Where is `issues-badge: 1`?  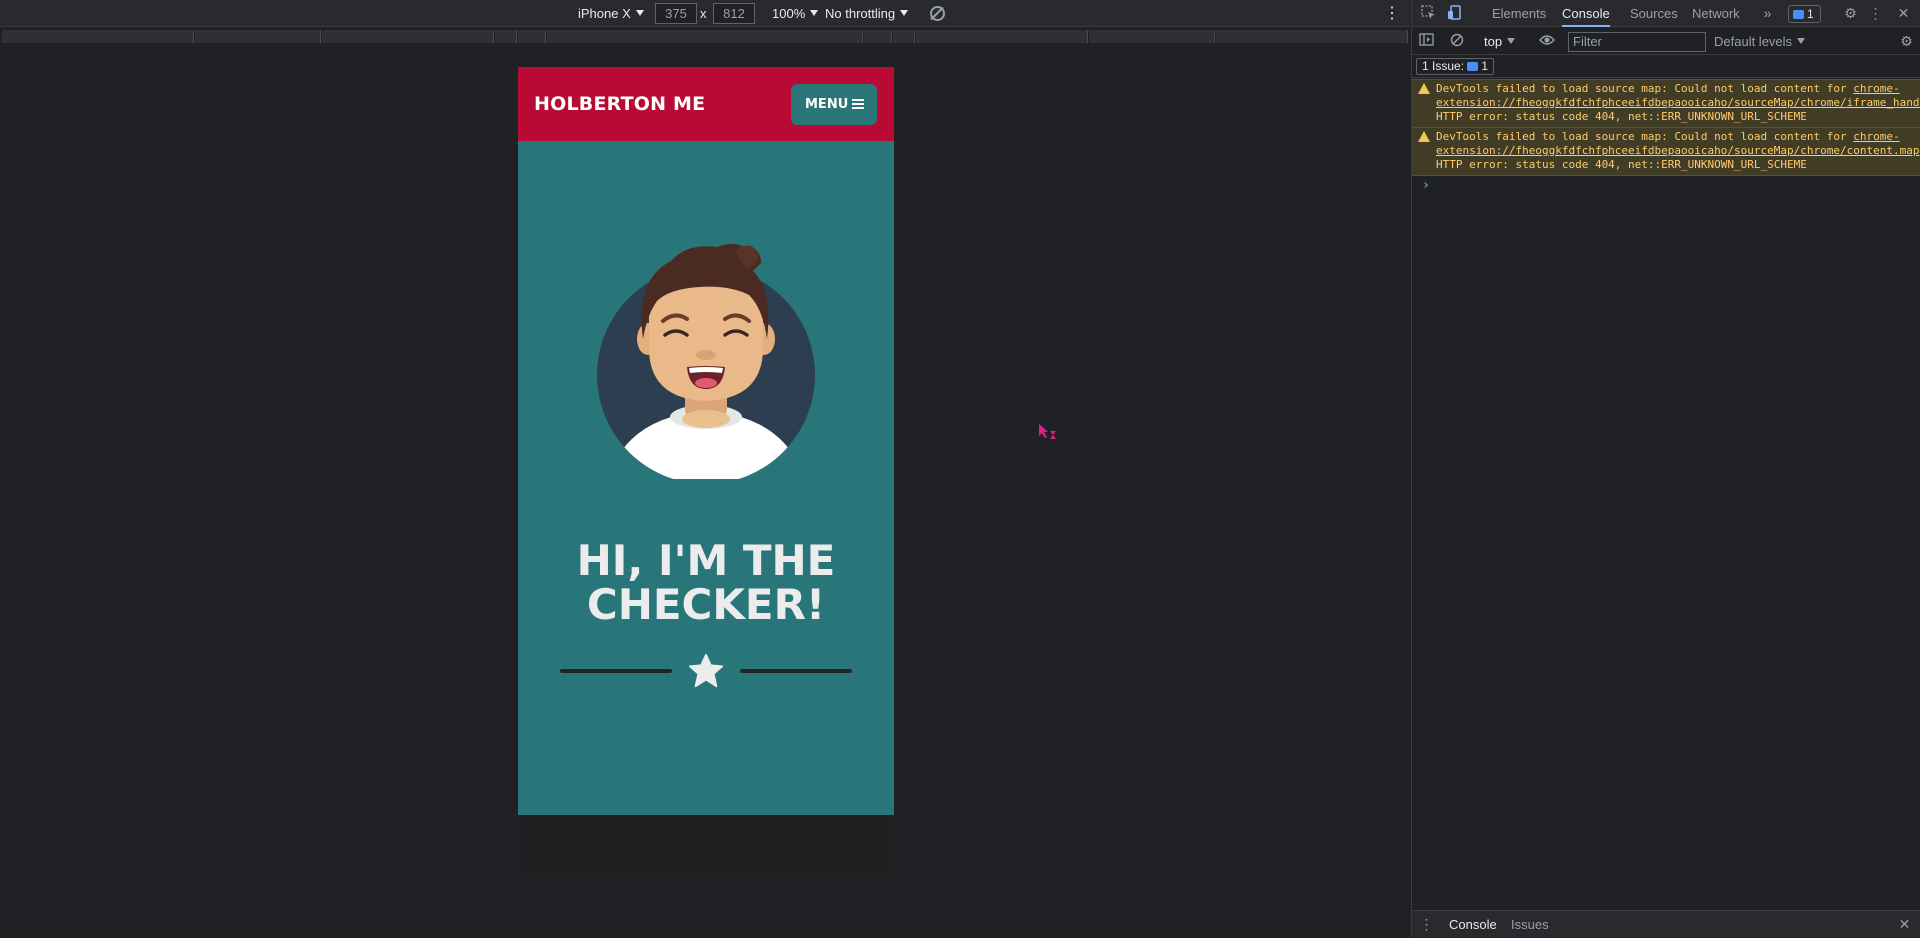 issues-badge: 1 is located at coordinates (1804, 14).